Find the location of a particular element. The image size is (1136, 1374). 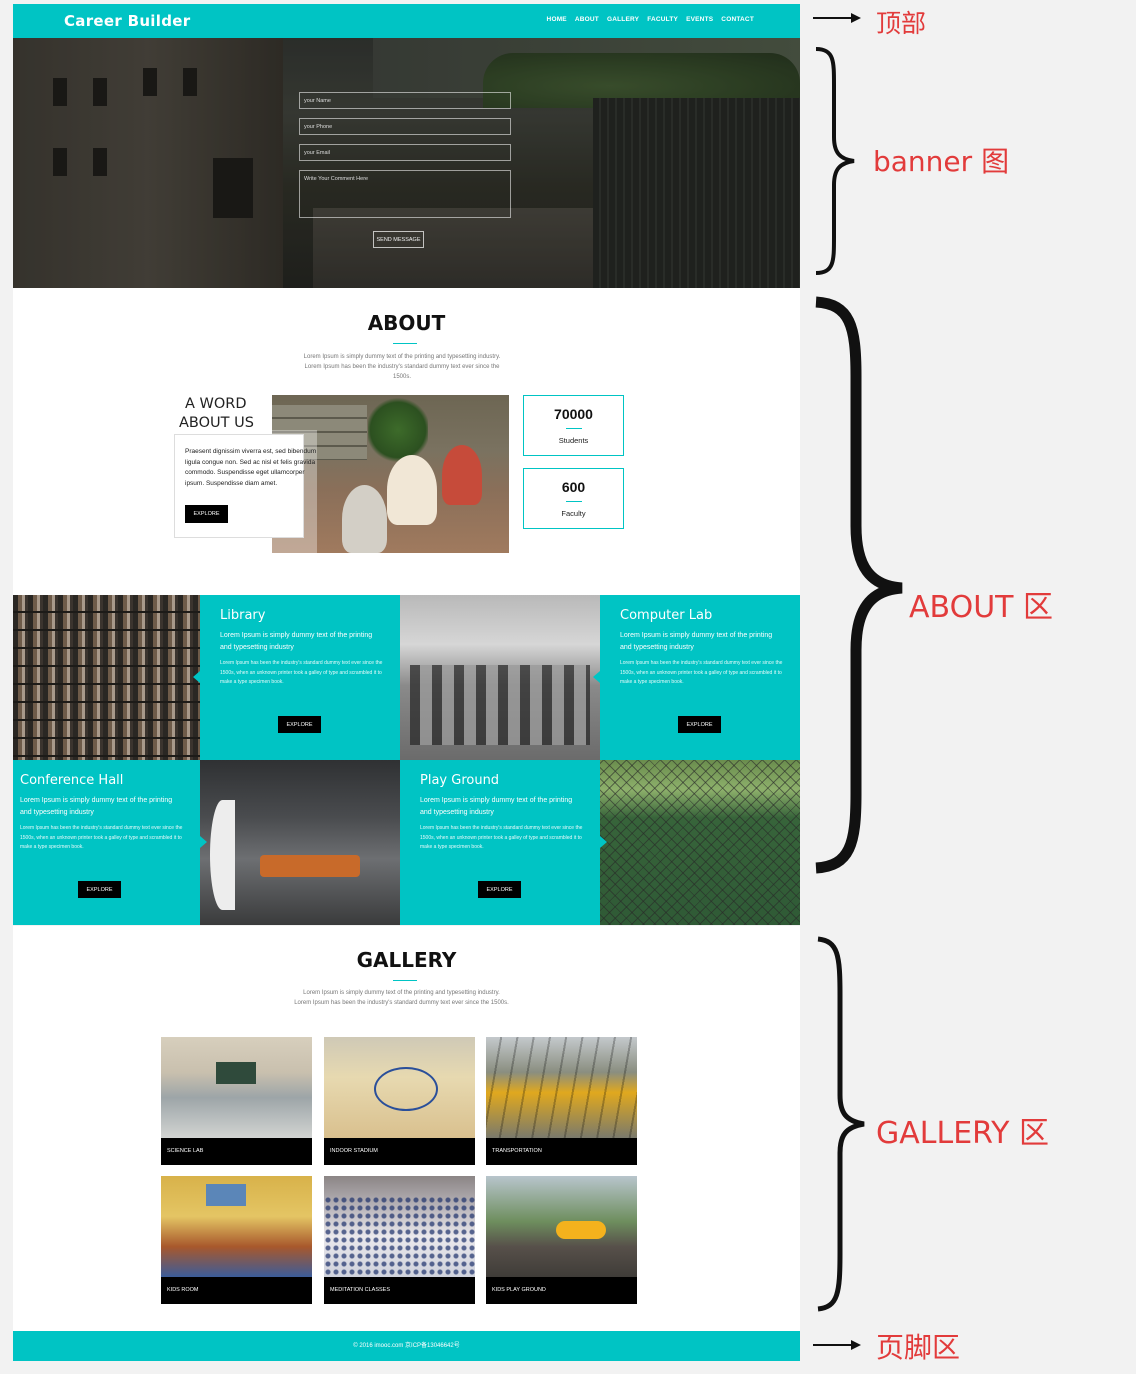

indoor-stadium-image is located at coordinates (399, 1087).